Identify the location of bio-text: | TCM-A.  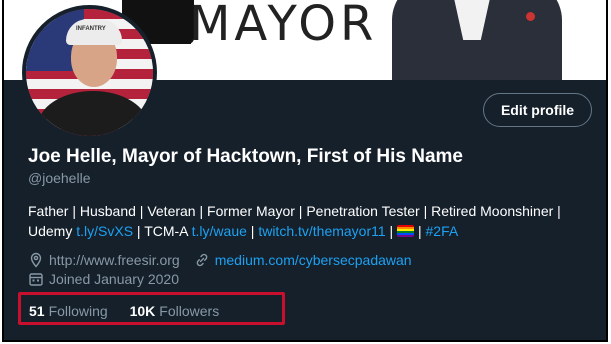
(162, 231).